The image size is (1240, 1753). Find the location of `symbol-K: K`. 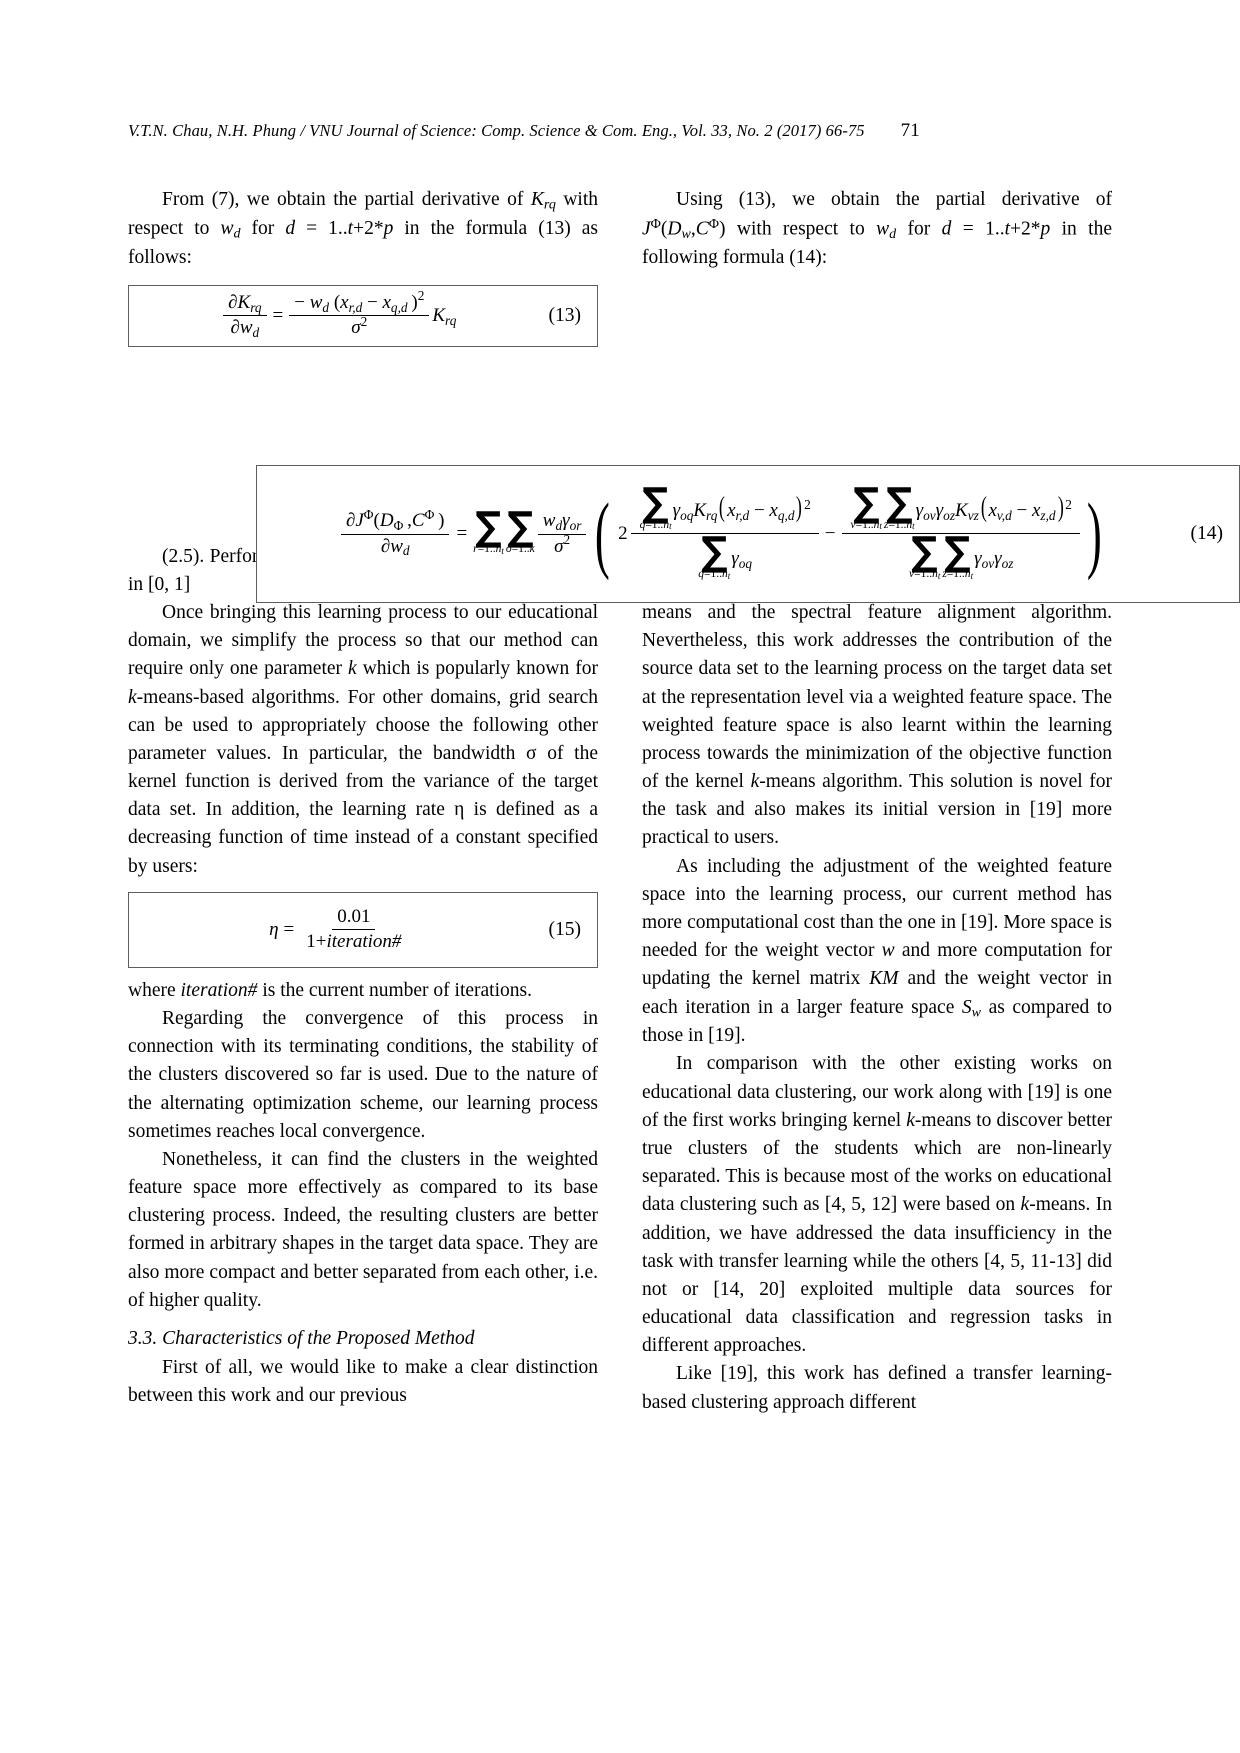

symbol-K: K is located at coordinates (537, 199).